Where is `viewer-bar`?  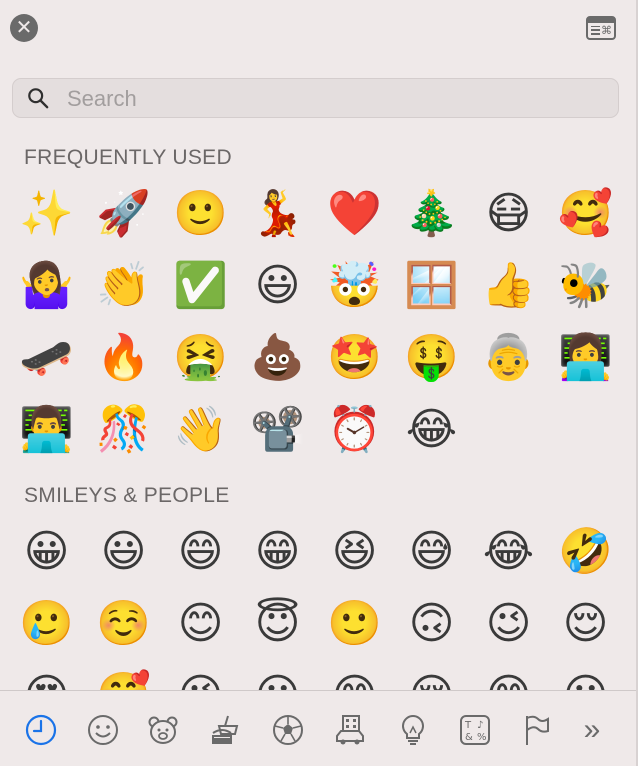 viewer-bar is located at coordinates (601, 20).